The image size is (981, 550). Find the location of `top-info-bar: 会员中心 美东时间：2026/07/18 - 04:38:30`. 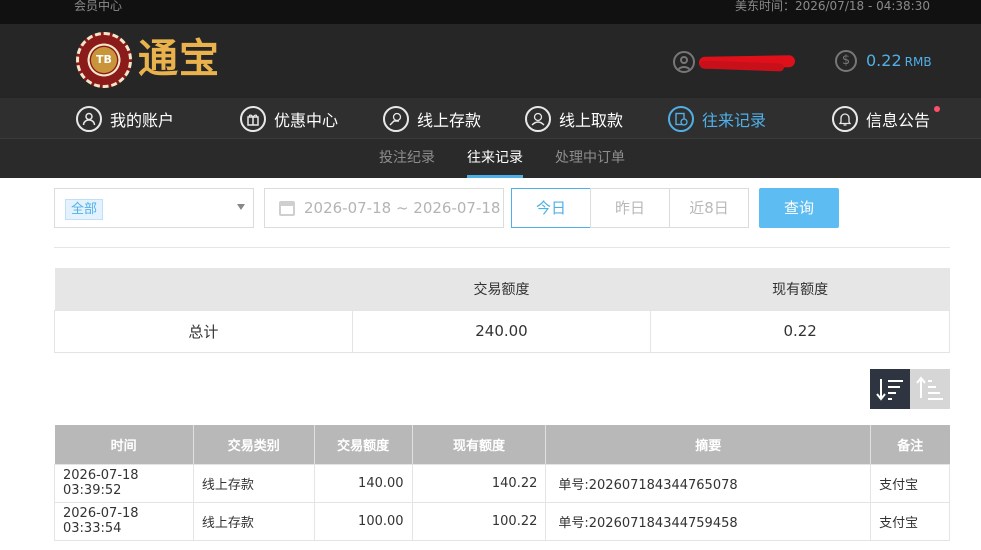

top-info-bar: 会员中心 美东时间：2026/07/18 - 04:38:30 is located at coordinates (490, 12).